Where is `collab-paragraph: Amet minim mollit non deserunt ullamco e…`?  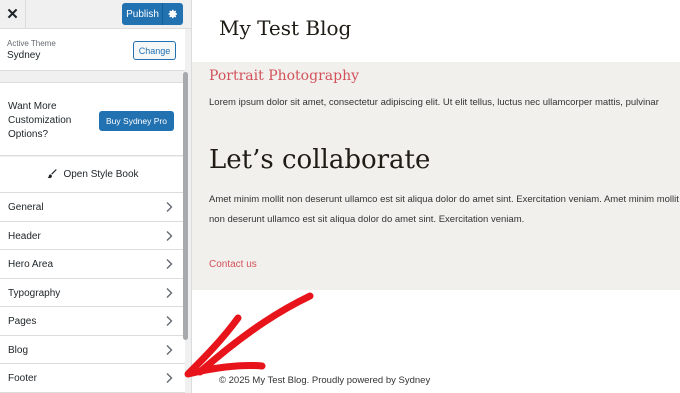 collab-paragraph: Amet minim mollit non deserunt ullamco e… is located at coordinates (444, 209).